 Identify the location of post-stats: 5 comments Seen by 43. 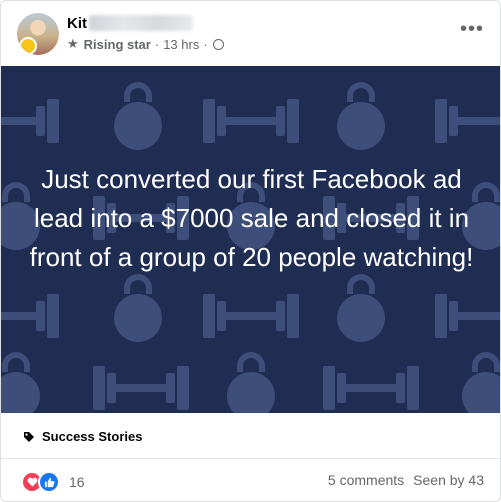
(406, 480).